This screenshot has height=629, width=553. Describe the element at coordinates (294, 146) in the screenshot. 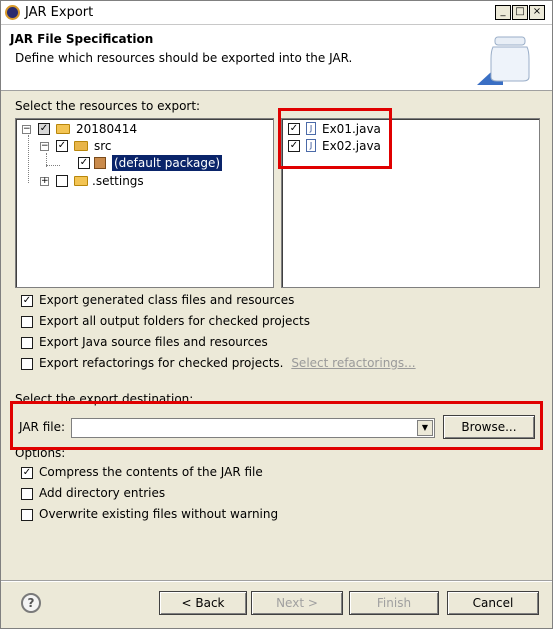

I see `file-checkbox-ex02: ✓` at that location.